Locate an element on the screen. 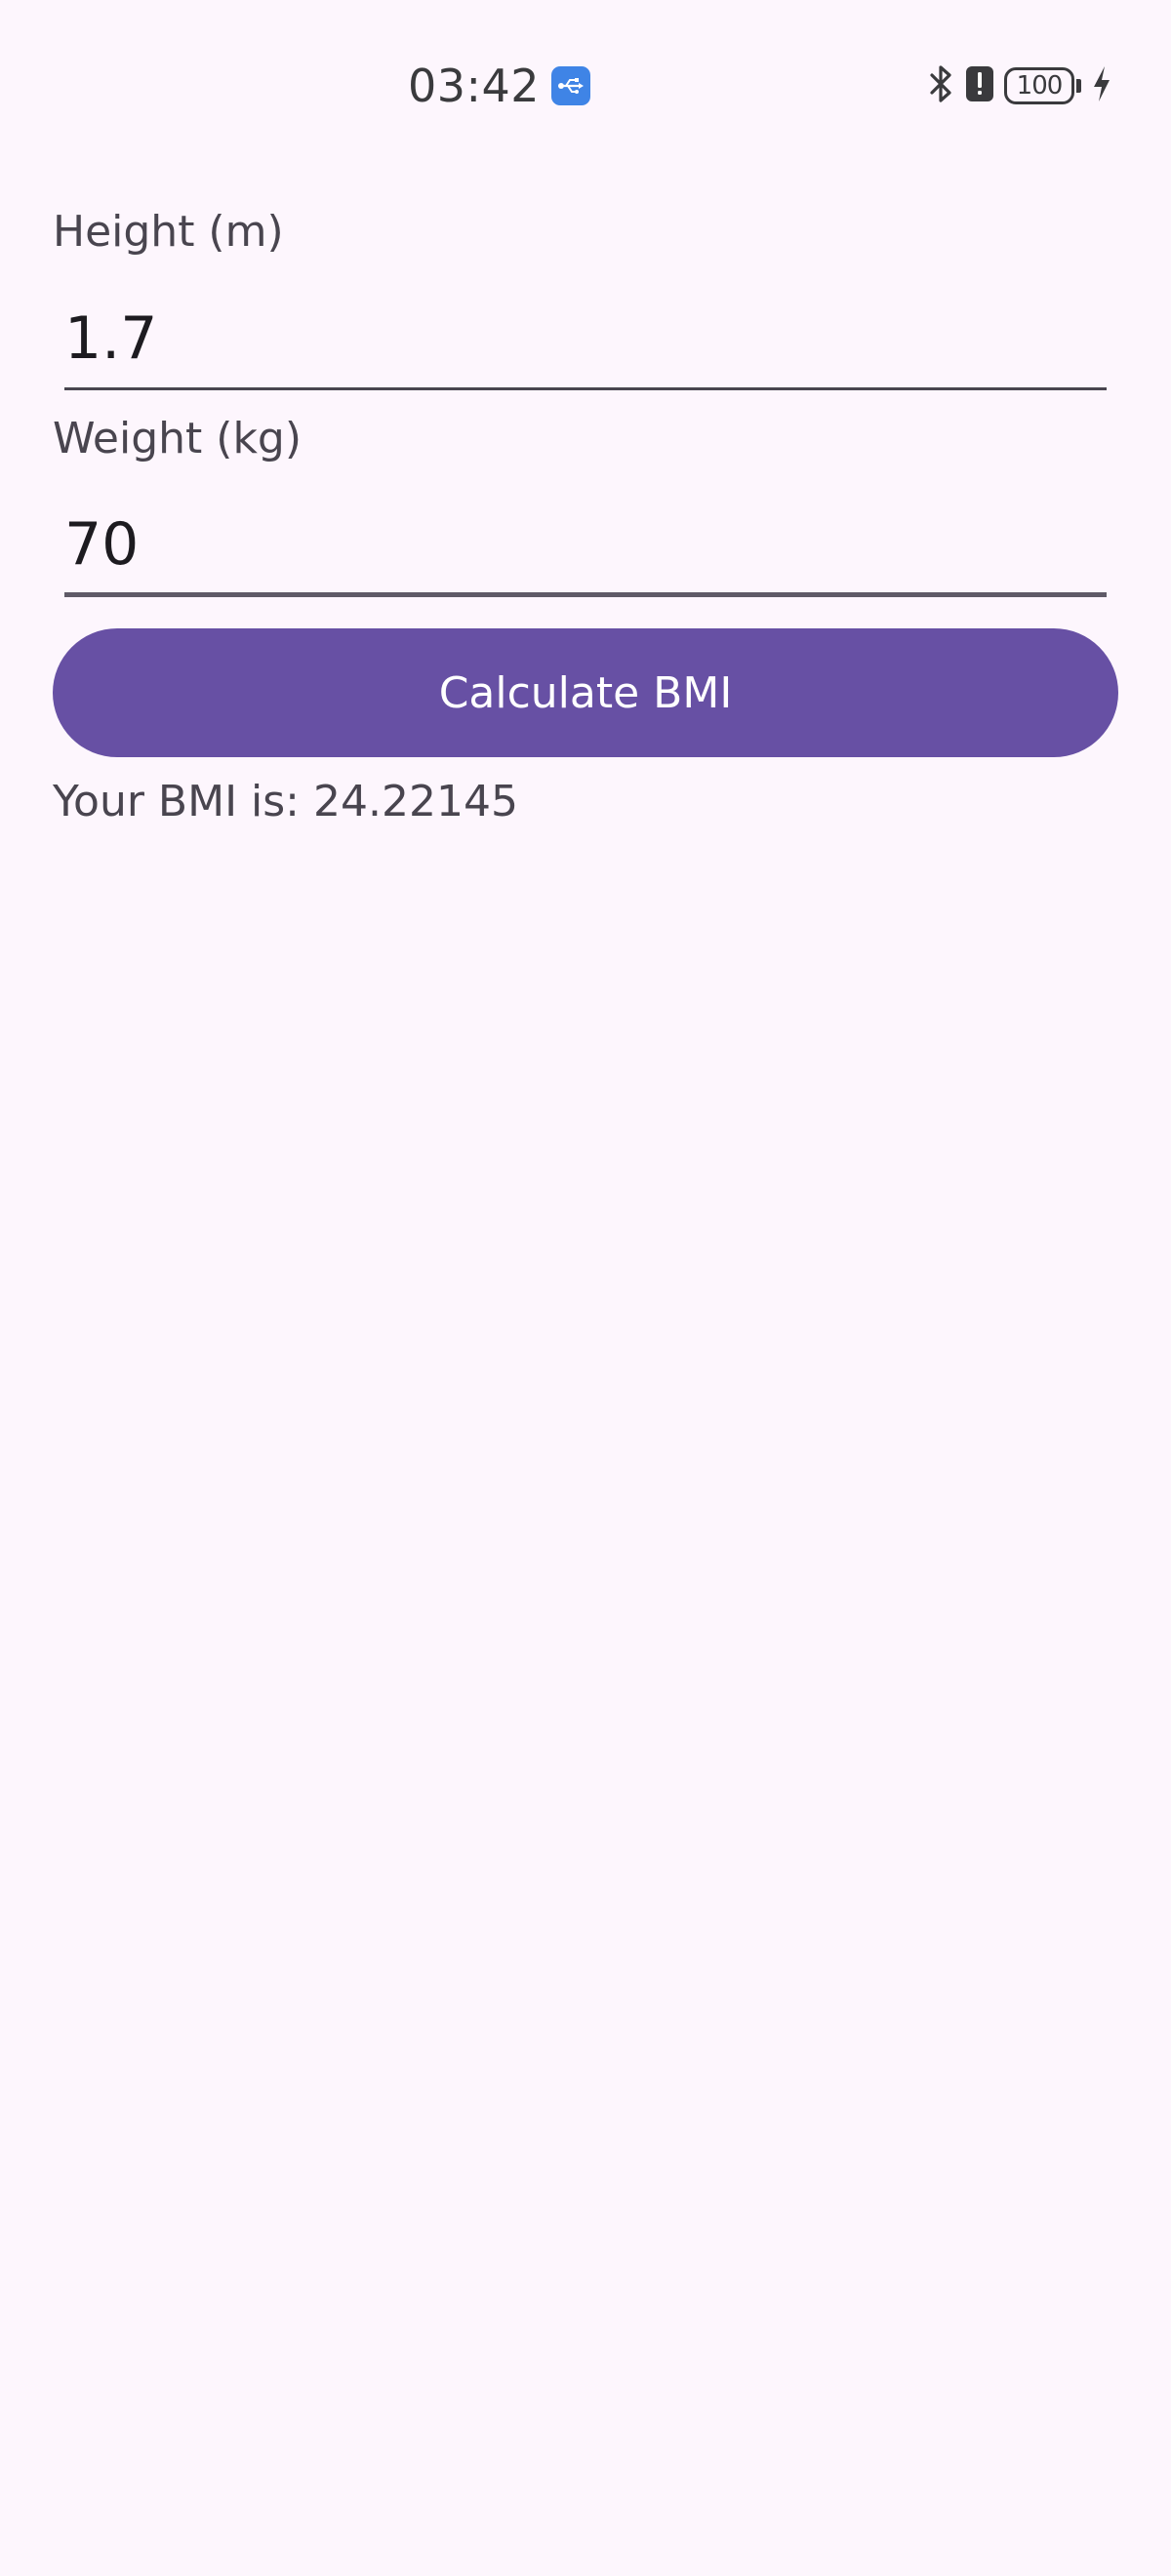  status-icons: 100 is located at coordinates (1020, 85).